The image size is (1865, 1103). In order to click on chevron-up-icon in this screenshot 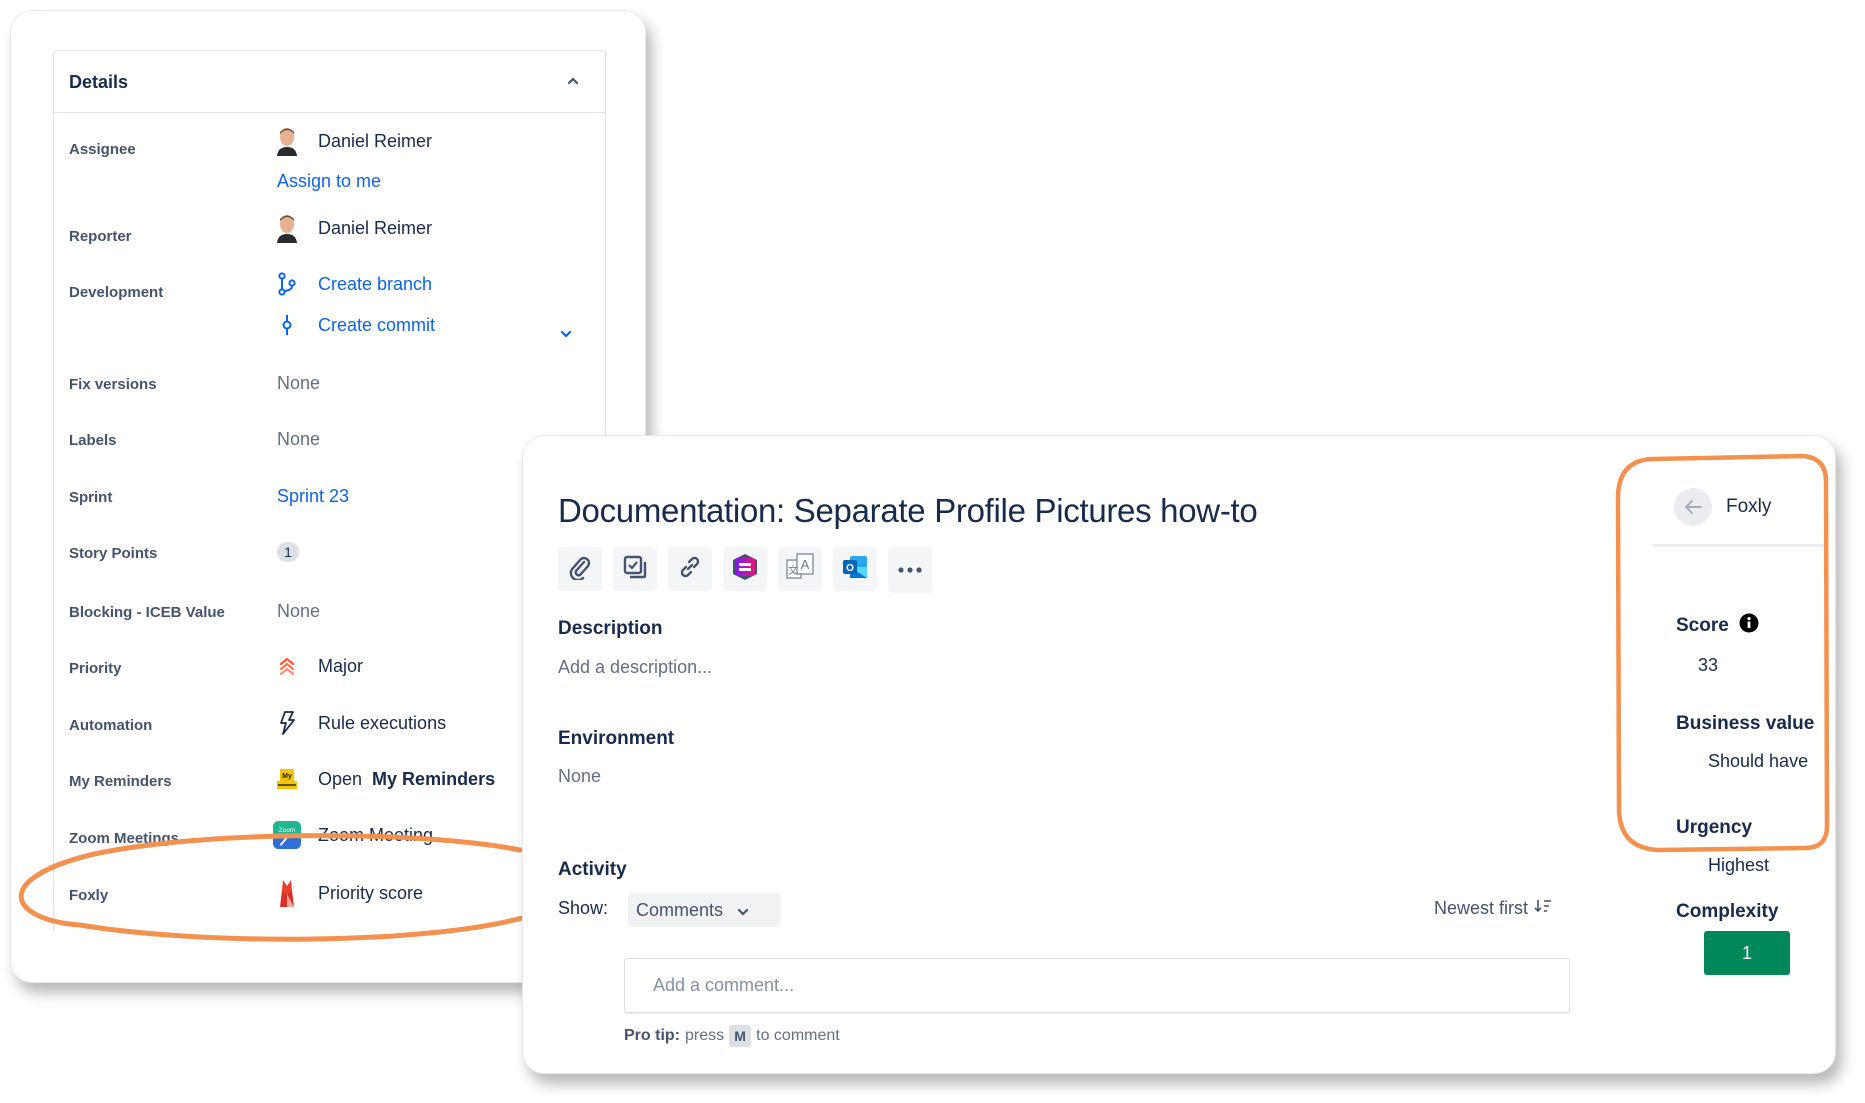, I will do `click(573, 81)`.